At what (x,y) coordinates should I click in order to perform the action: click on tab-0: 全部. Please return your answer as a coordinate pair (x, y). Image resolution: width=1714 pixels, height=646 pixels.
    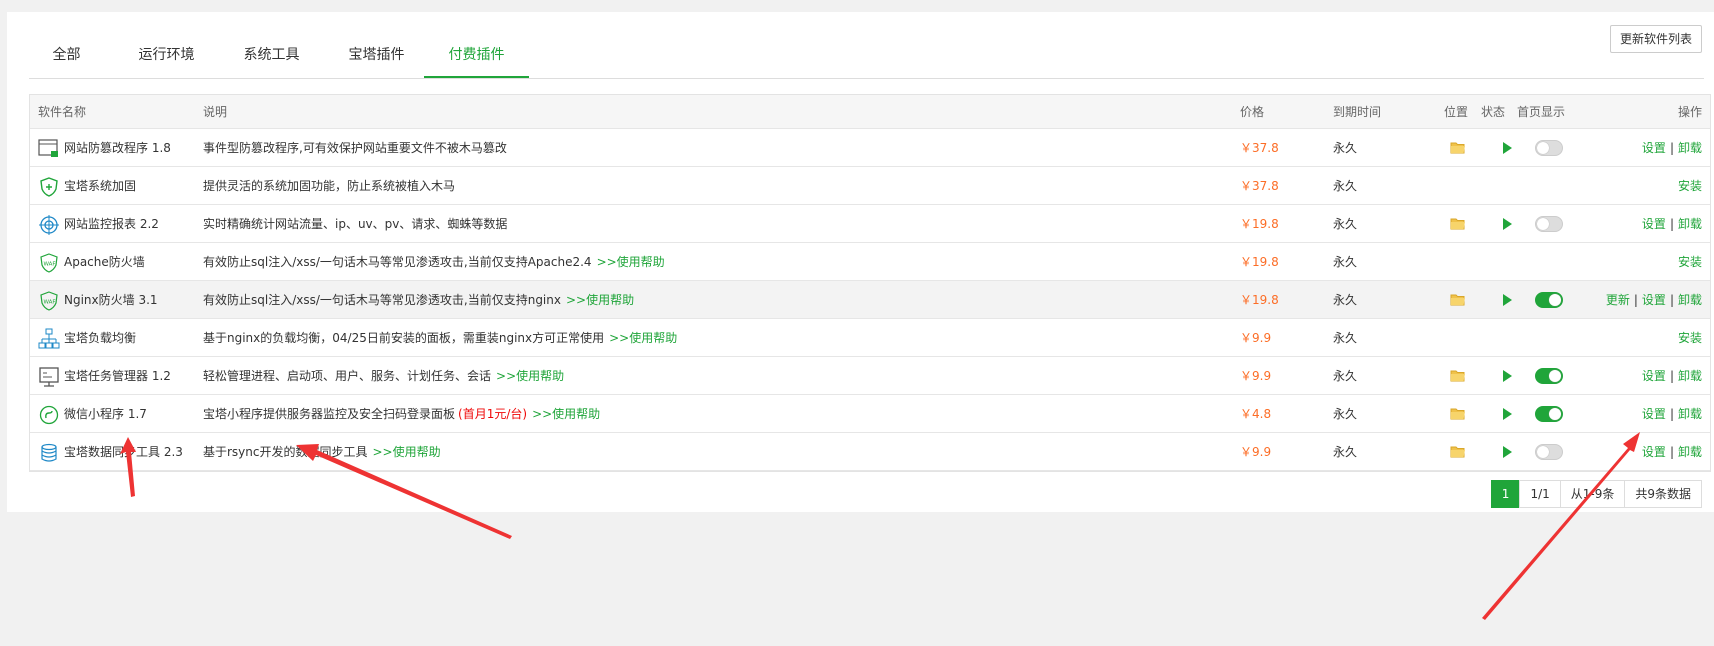
    Looking at the image, I should click on (66, 58).